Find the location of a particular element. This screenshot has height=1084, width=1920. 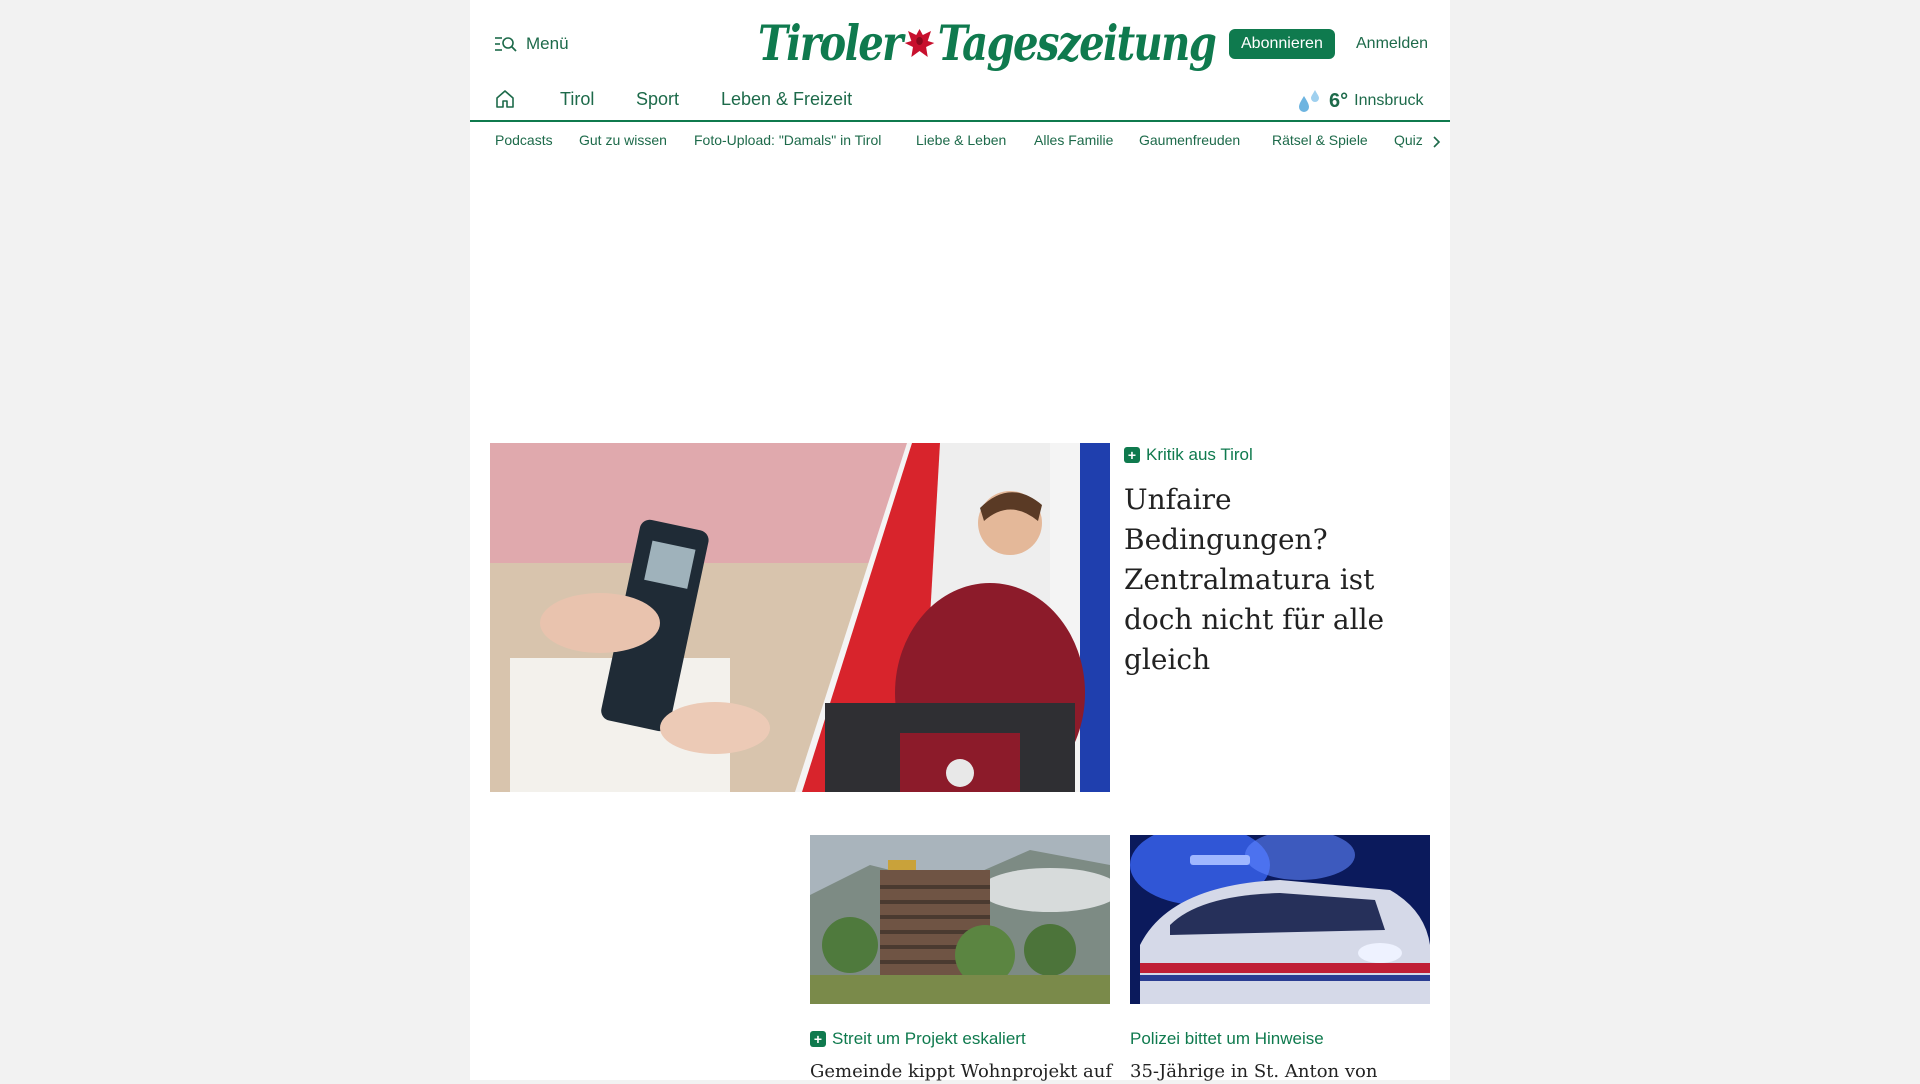

card-headline-2: 35-Jährige in St. Anton von is located at coordinates (1280, 1072).